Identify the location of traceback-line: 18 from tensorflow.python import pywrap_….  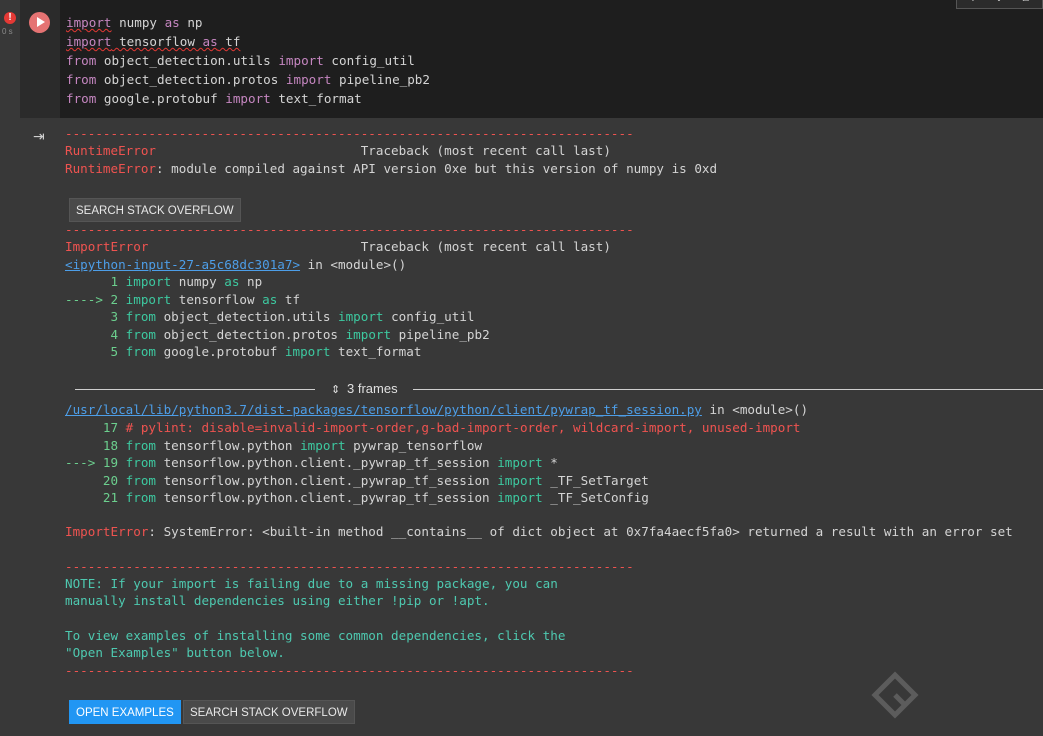
(273, 446).